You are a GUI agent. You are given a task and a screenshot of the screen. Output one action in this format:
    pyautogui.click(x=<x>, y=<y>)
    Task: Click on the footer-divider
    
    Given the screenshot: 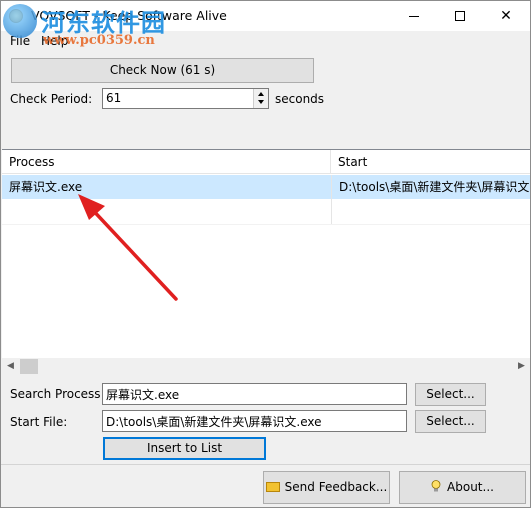 What is the action you would take?
    pyautogui.click(x=265, y=464)
    